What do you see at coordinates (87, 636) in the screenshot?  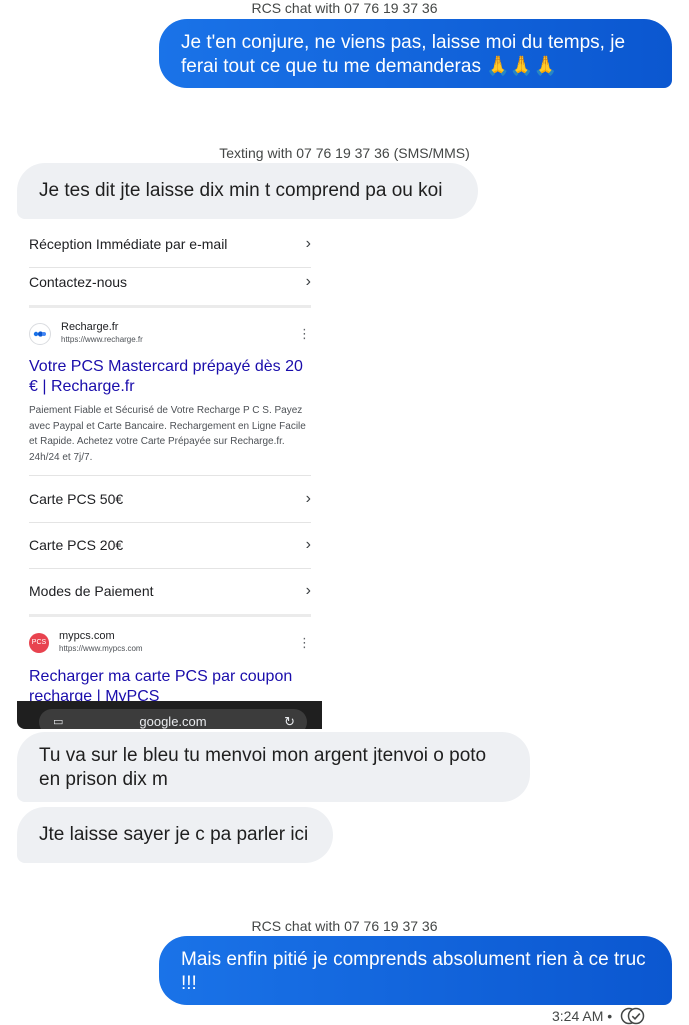 I see `site-name: mypcs.com` at bounding box center [87, 636].